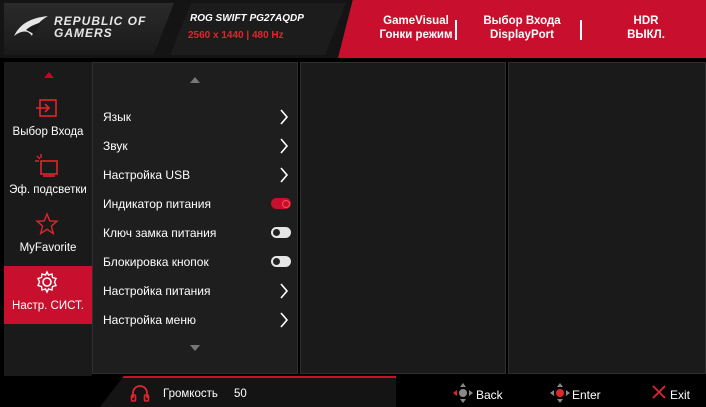  I want to click on nav-scroll-up-icon, so click(49, 75).